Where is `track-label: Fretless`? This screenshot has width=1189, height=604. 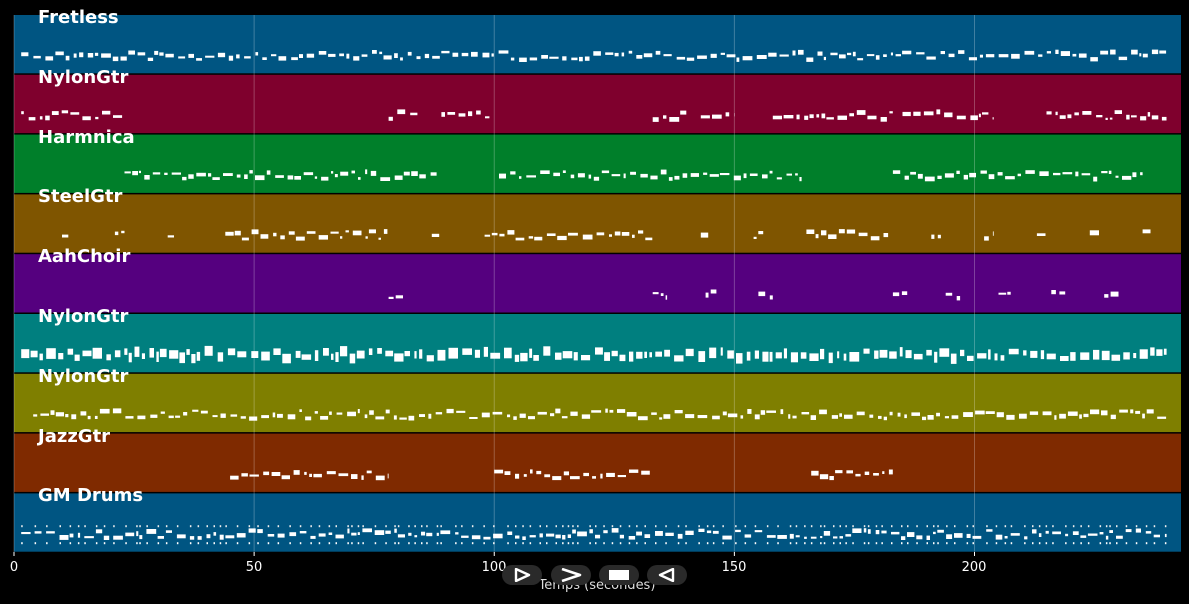
track-label: Fretless is located at coordinates (78, 17).